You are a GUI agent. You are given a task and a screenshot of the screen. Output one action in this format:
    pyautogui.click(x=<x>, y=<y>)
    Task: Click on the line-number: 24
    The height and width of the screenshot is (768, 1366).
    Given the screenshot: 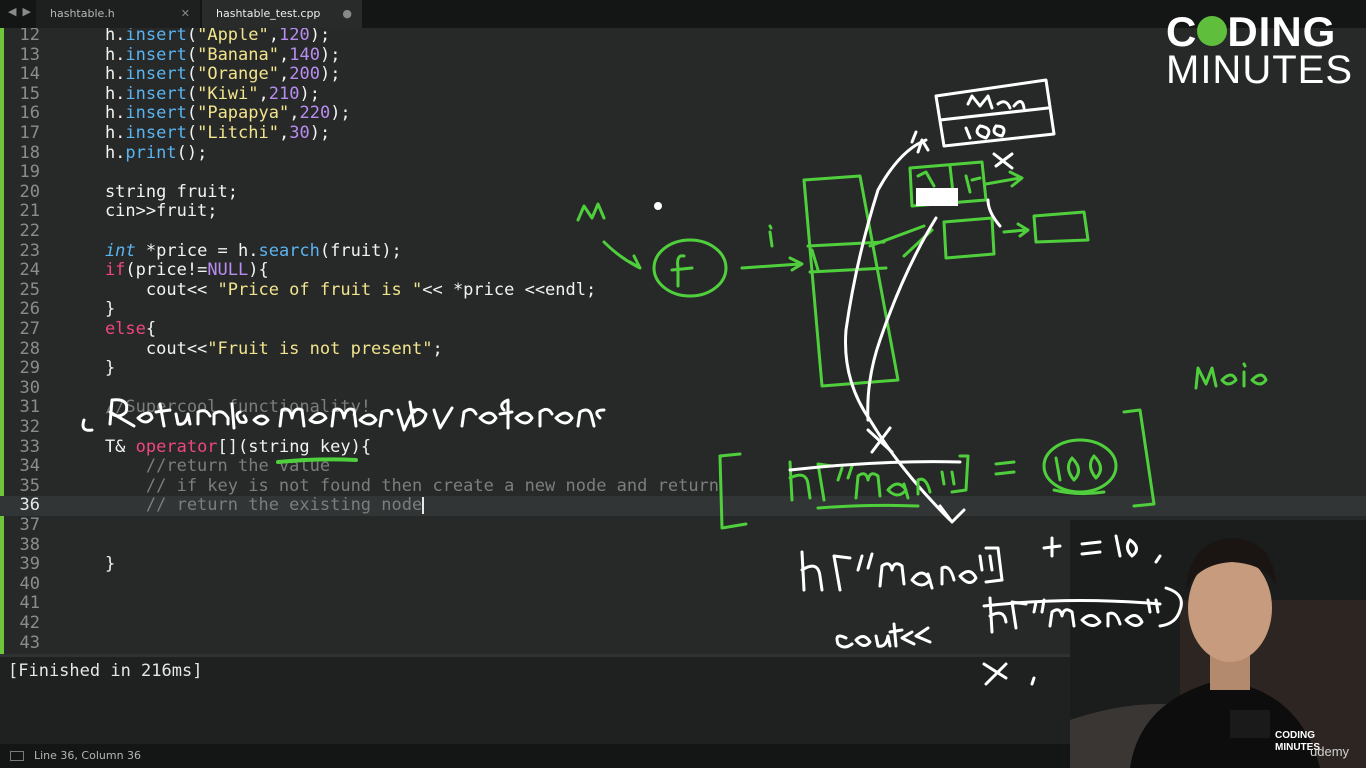 What is the action you would take?
    pyautogui.click(x=29, y=270)
    